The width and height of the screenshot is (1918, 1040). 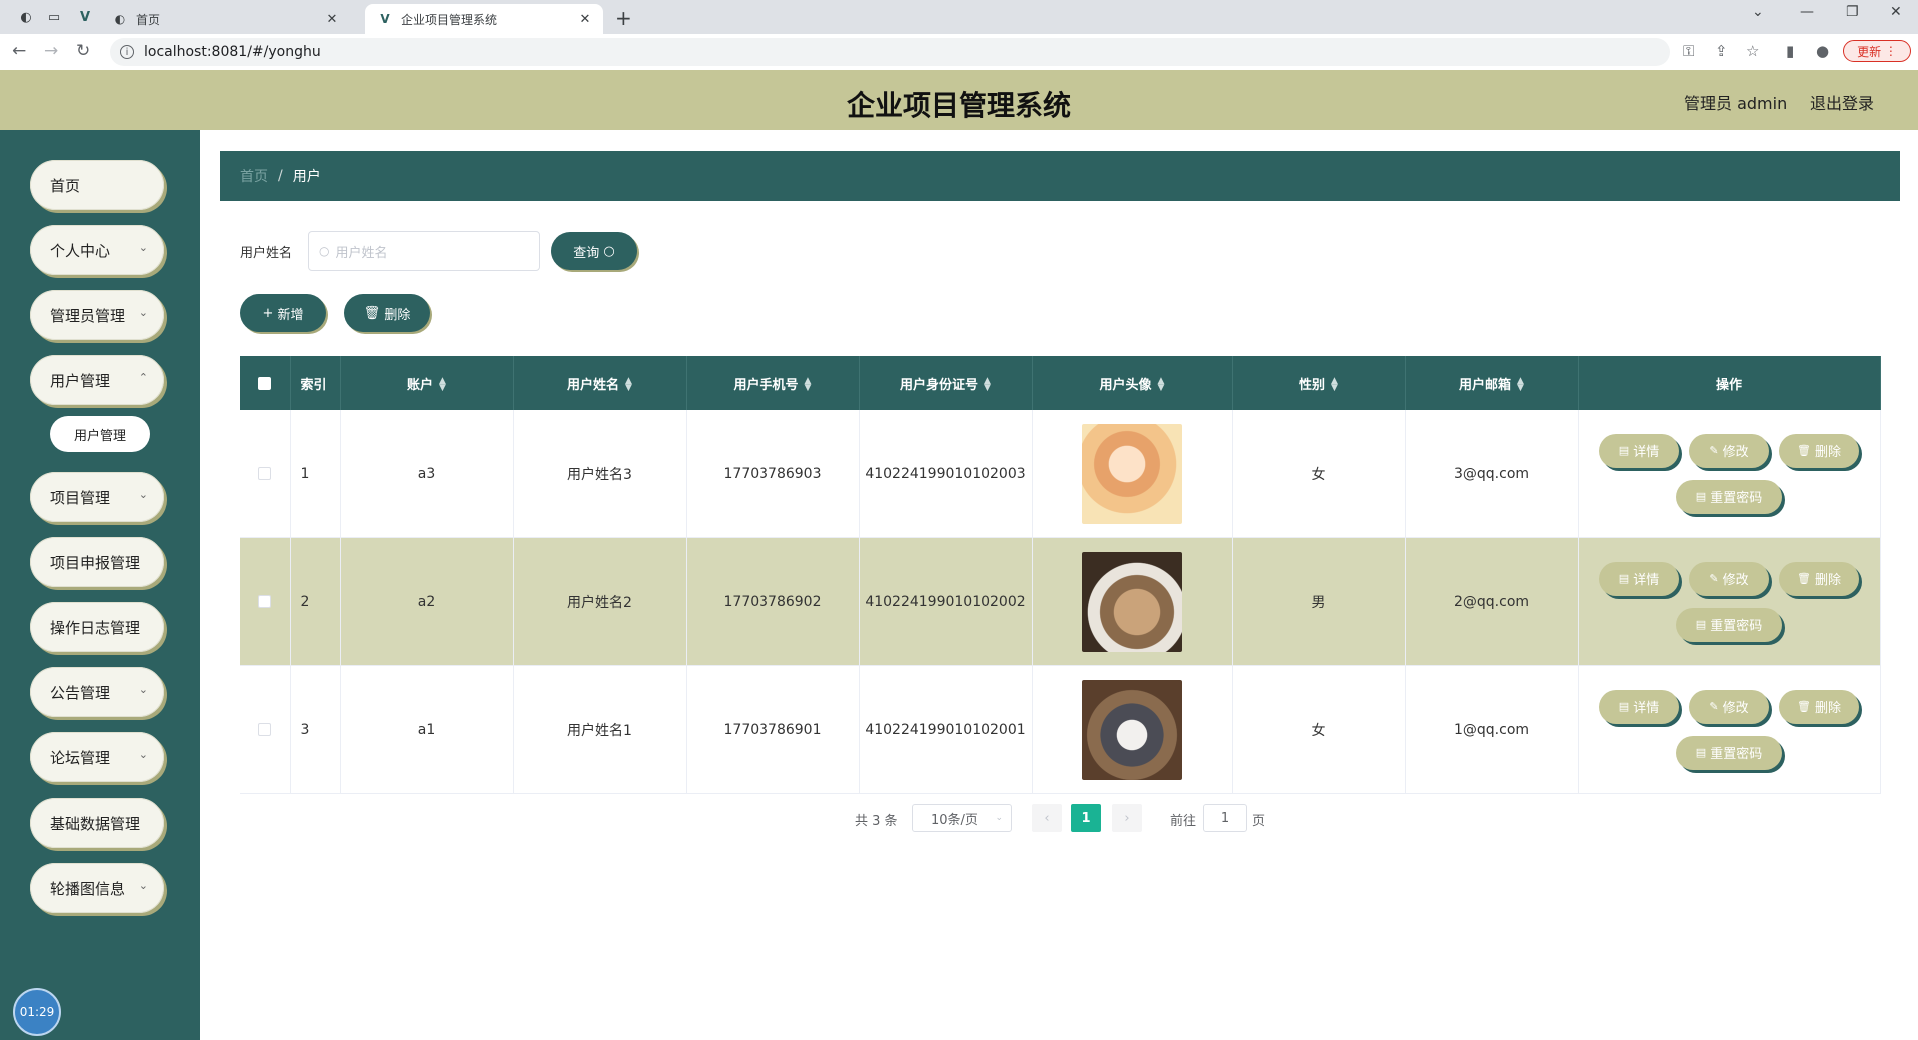 What do you see at coordinates (946, 383) in the screenshot?
I see `header-idcard: 用户身份证号 ▲ ▼` at bounding box center [946, 383].